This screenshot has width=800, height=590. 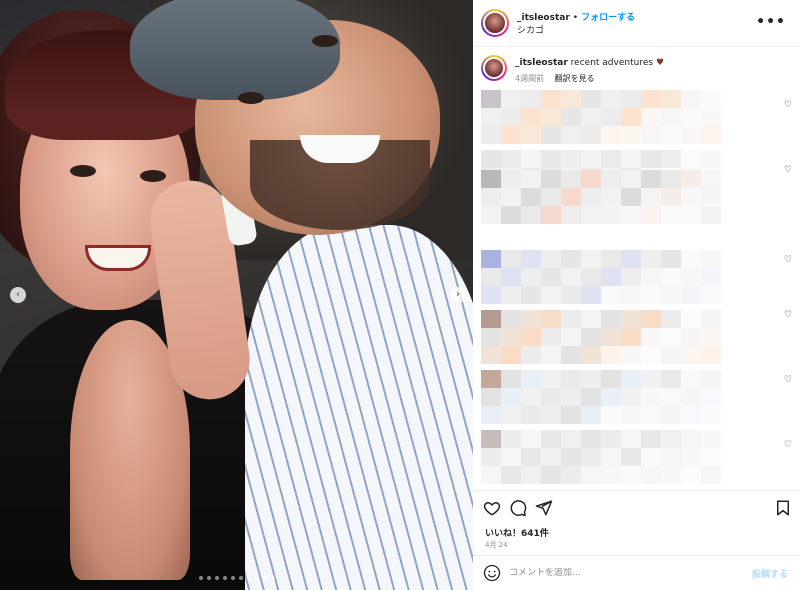 What do you see at coordinates (530, 78) in the screenshot?
I see `caption-age: 4週間前` at bounding box center [530, 78].